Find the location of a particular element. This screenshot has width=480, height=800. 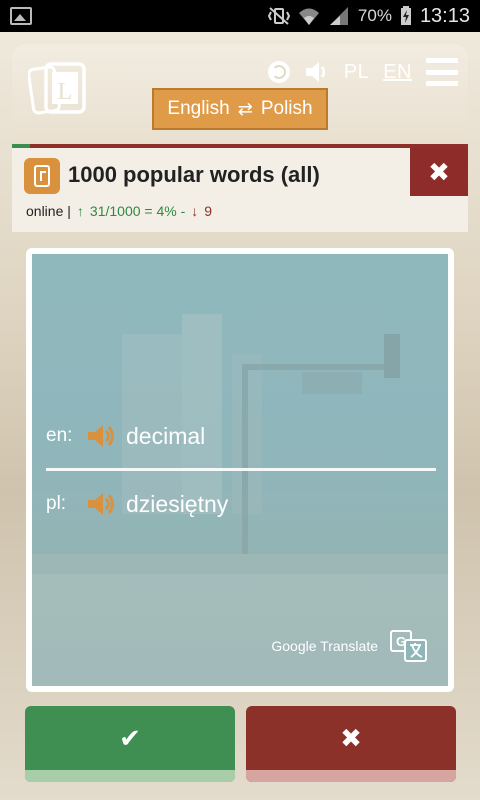

card-divider is located at coordinates (241, 469).